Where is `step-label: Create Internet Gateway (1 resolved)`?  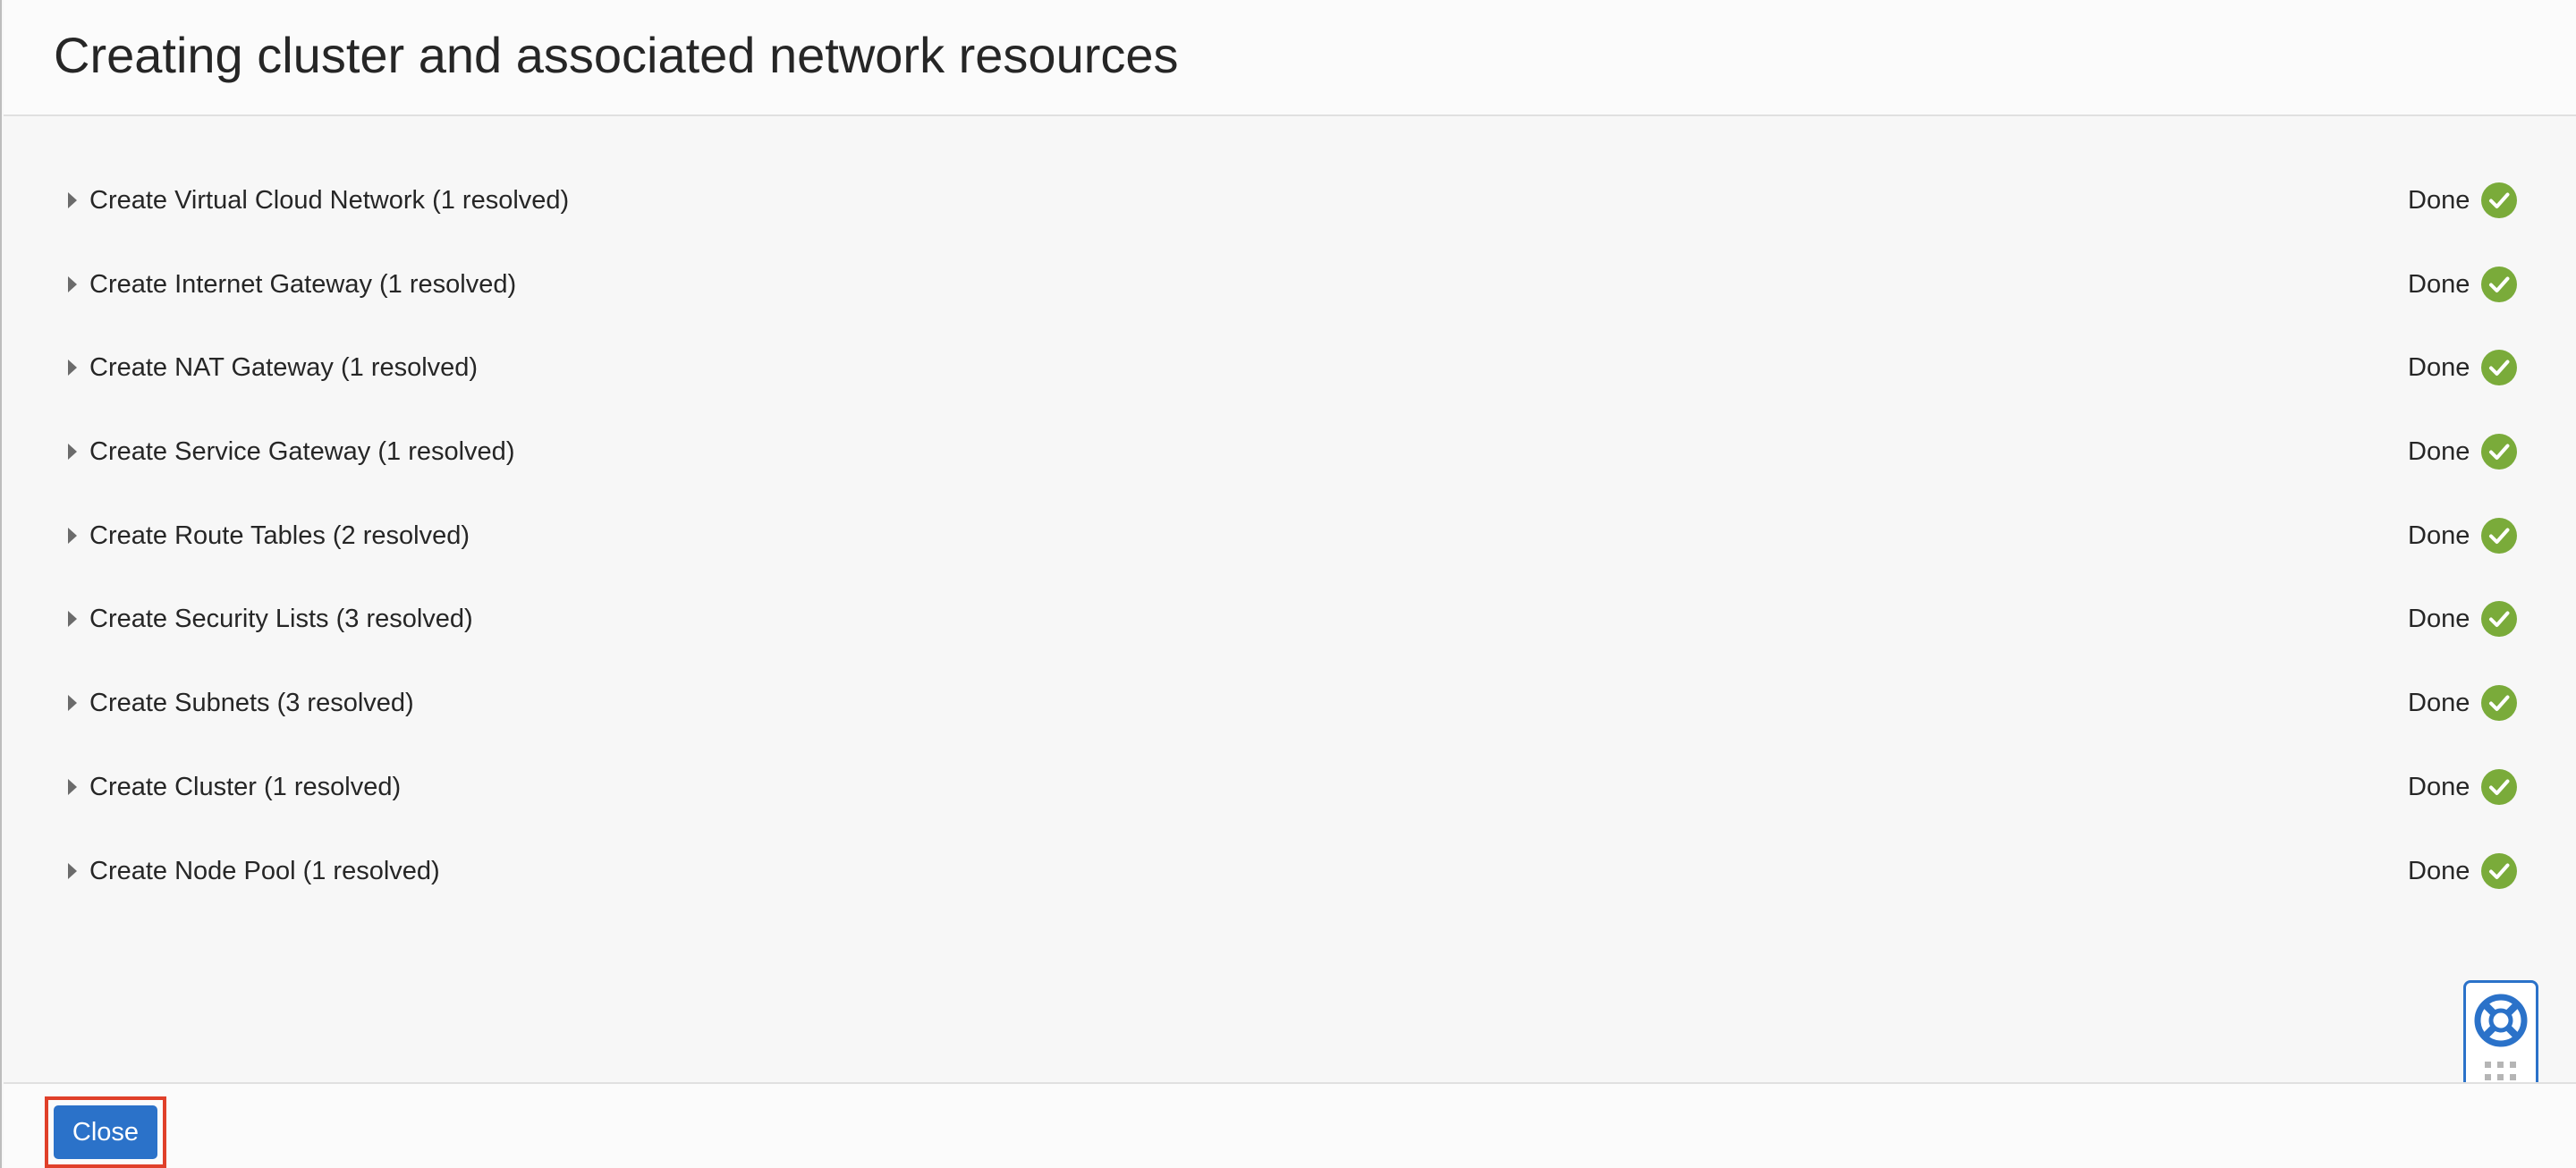 step-label: Create Internet Gateway (1 resolved) is located at coordinates (302, 284).